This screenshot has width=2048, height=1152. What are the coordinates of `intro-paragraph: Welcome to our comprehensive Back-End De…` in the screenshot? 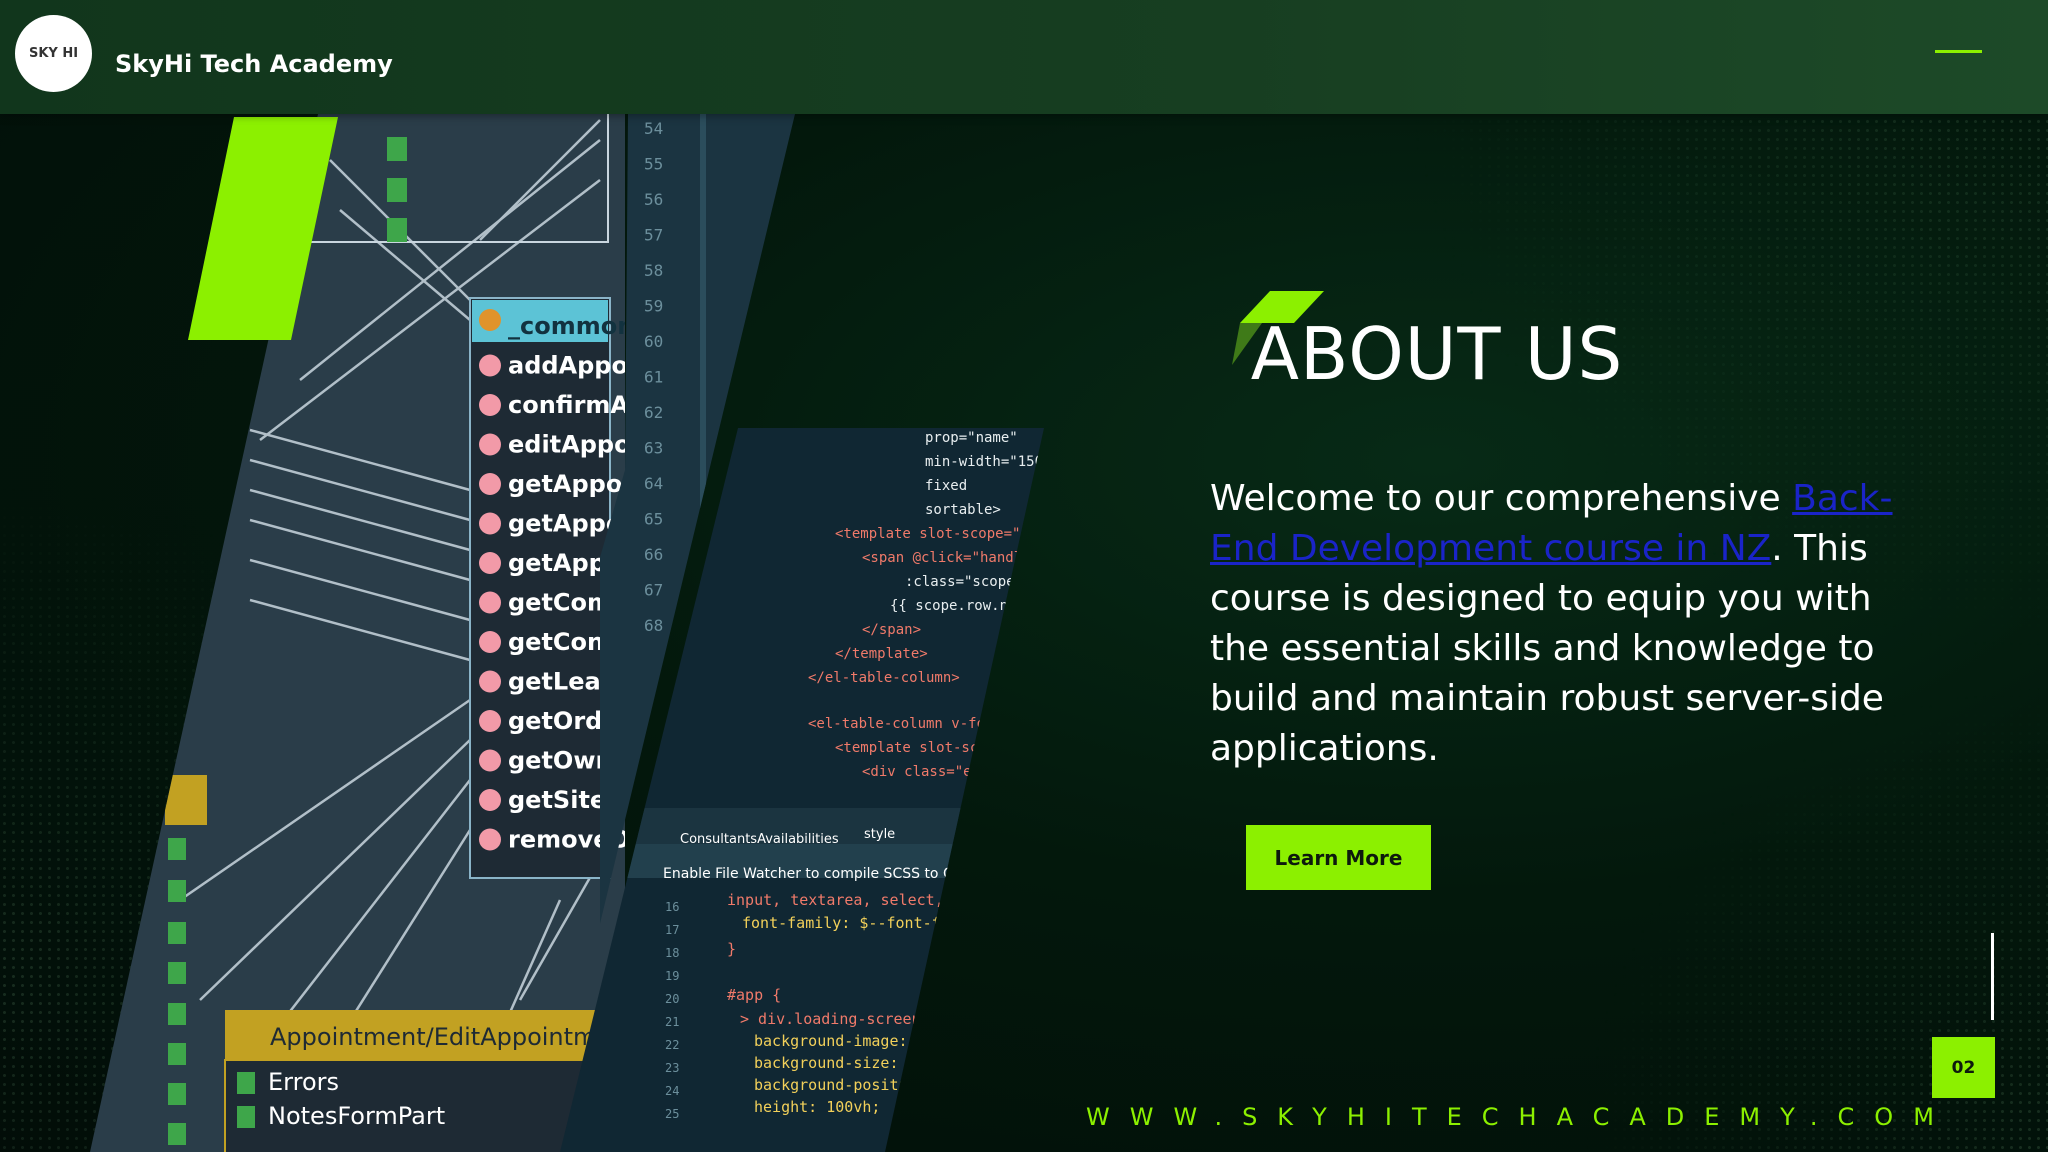 It's located at (1570, 624).